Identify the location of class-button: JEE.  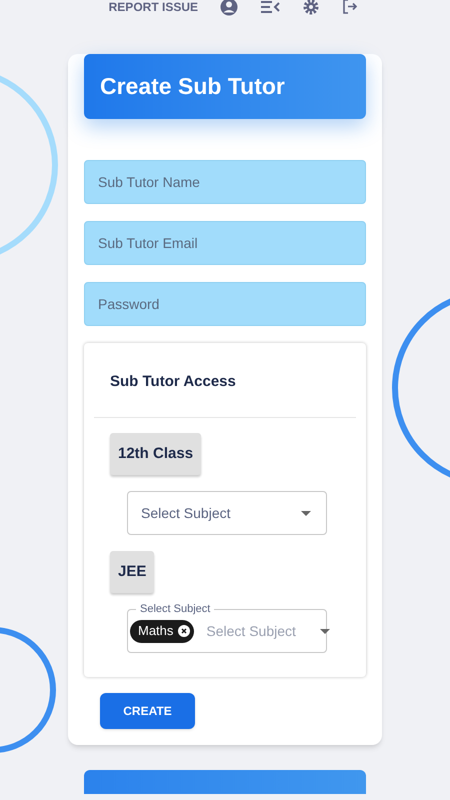
(132, 572).